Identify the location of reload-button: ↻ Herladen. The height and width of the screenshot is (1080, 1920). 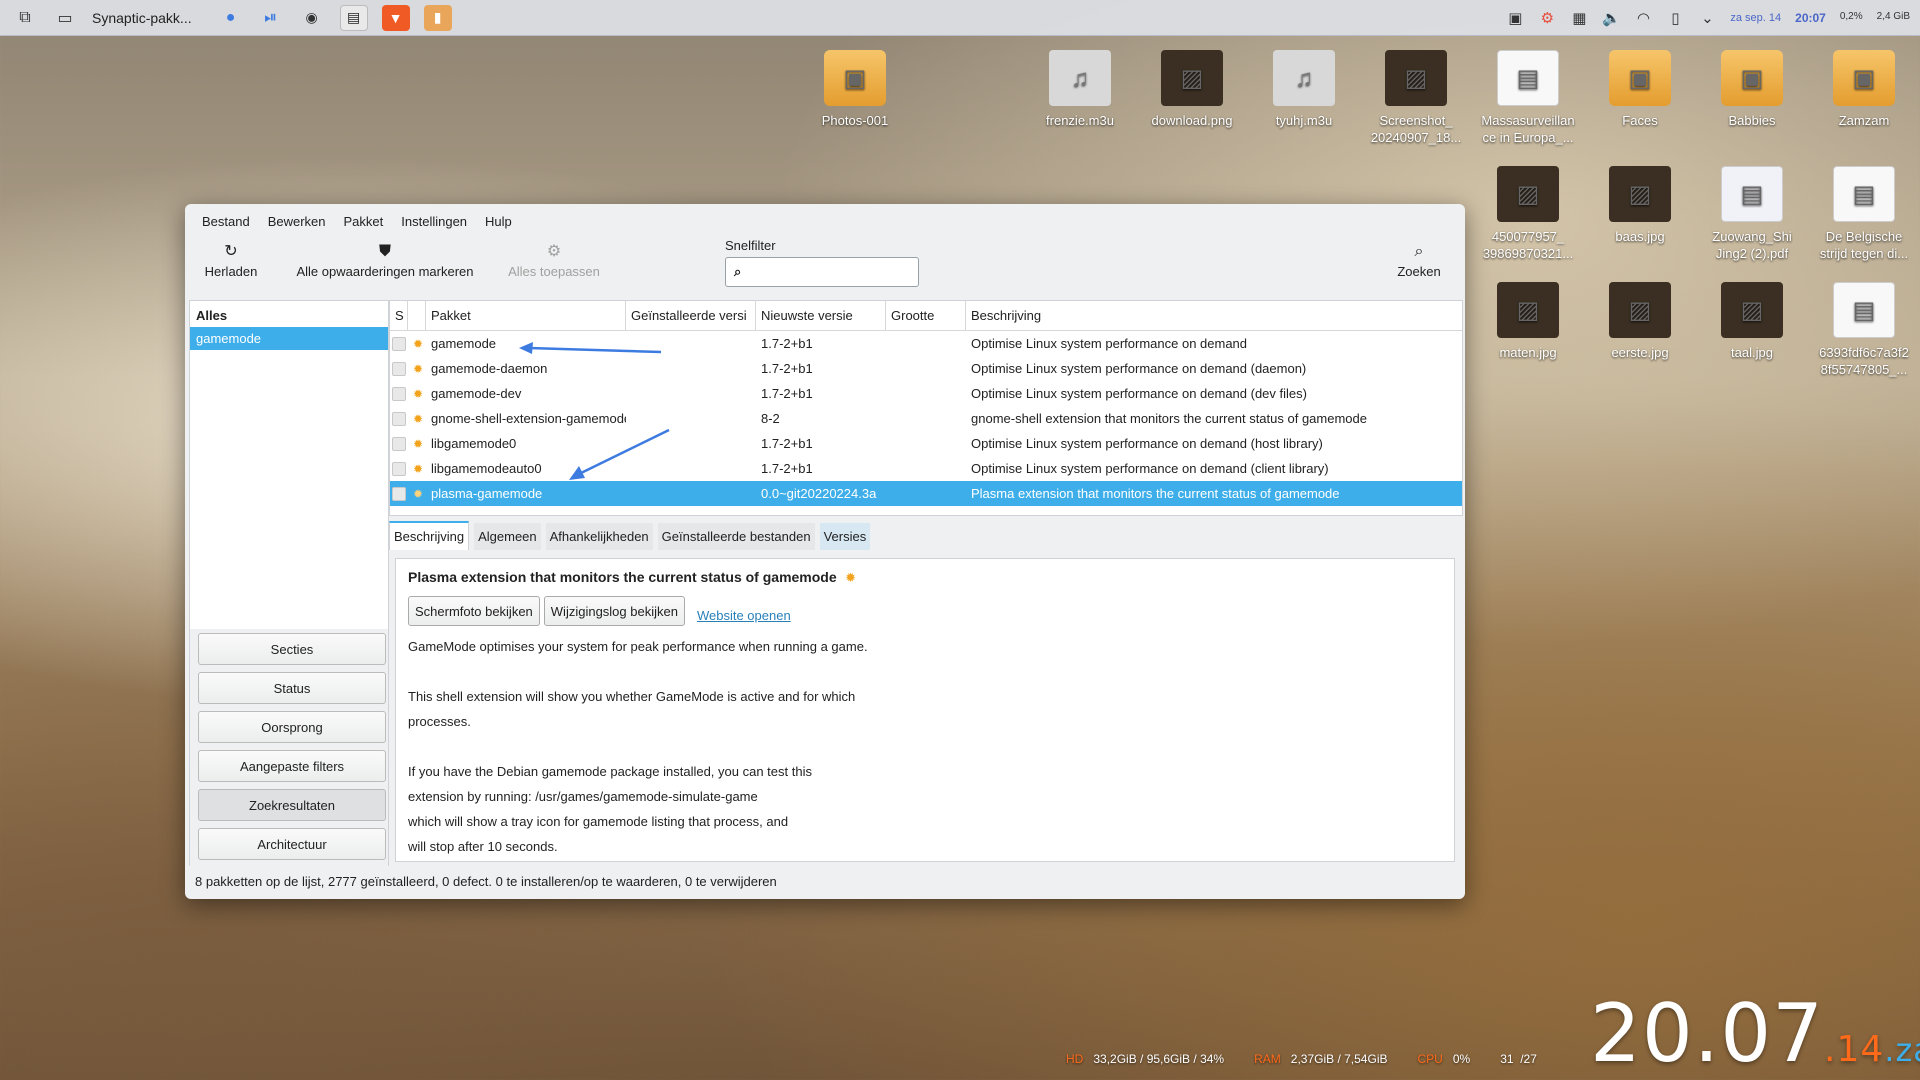
(231, 259).